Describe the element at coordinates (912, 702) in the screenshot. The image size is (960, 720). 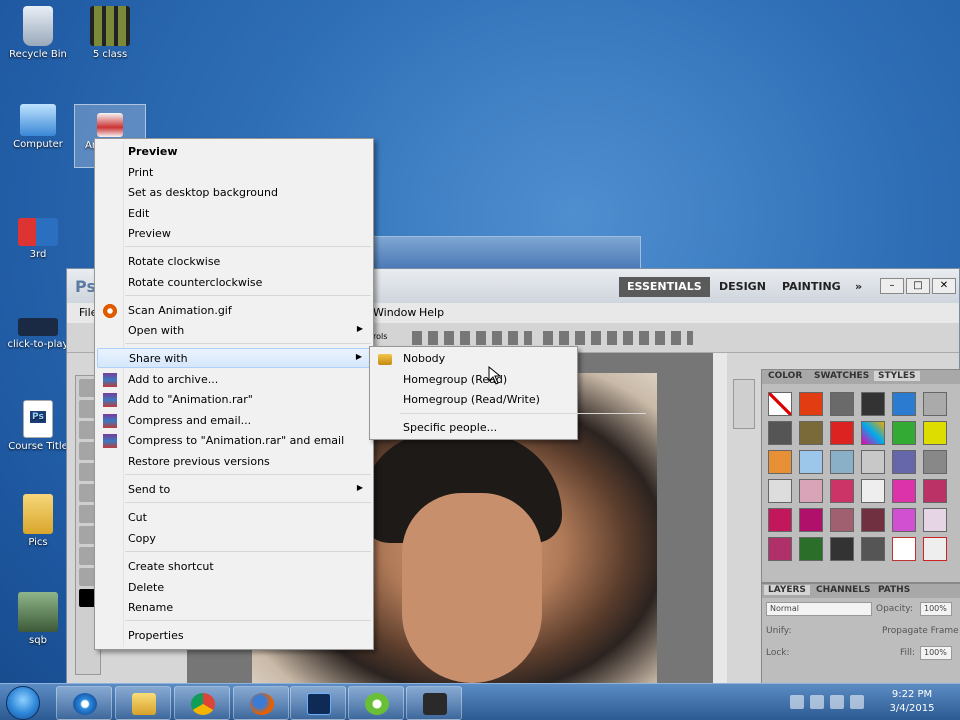
I see `taskbar-clock: 9:22 PM 3/4/2015` at that location.